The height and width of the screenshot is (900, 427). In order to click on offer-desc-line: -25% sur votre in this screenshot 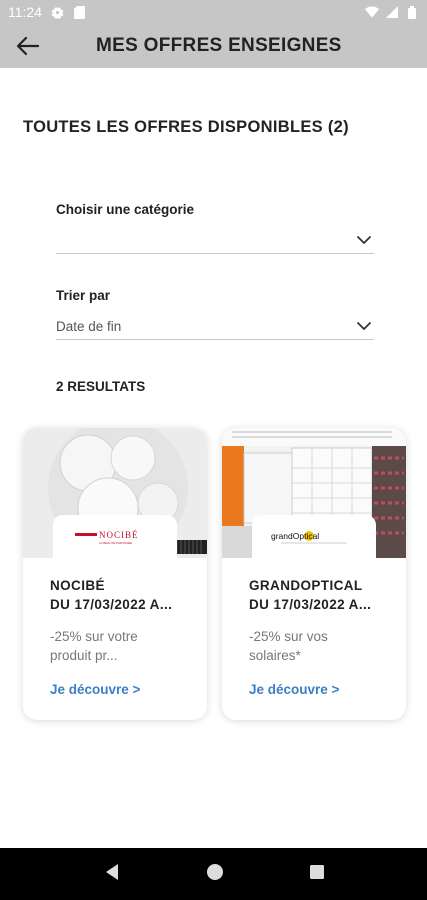, I will do `click(94, 636)`.